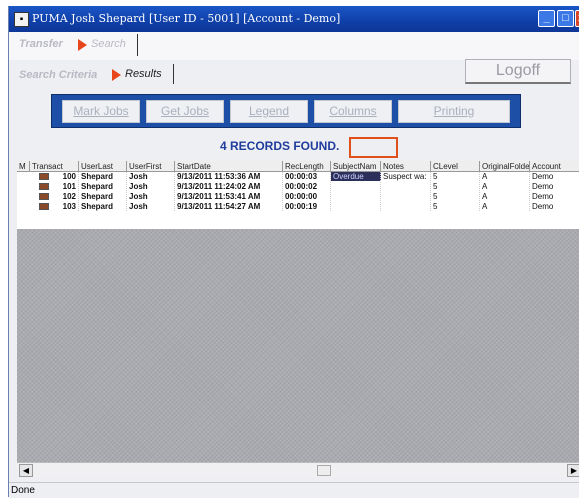 The image size is (579, 498). Describe the element at coordinates (505, 166) in the screenshot. I see `column-header: OriginalFolde` at that location.